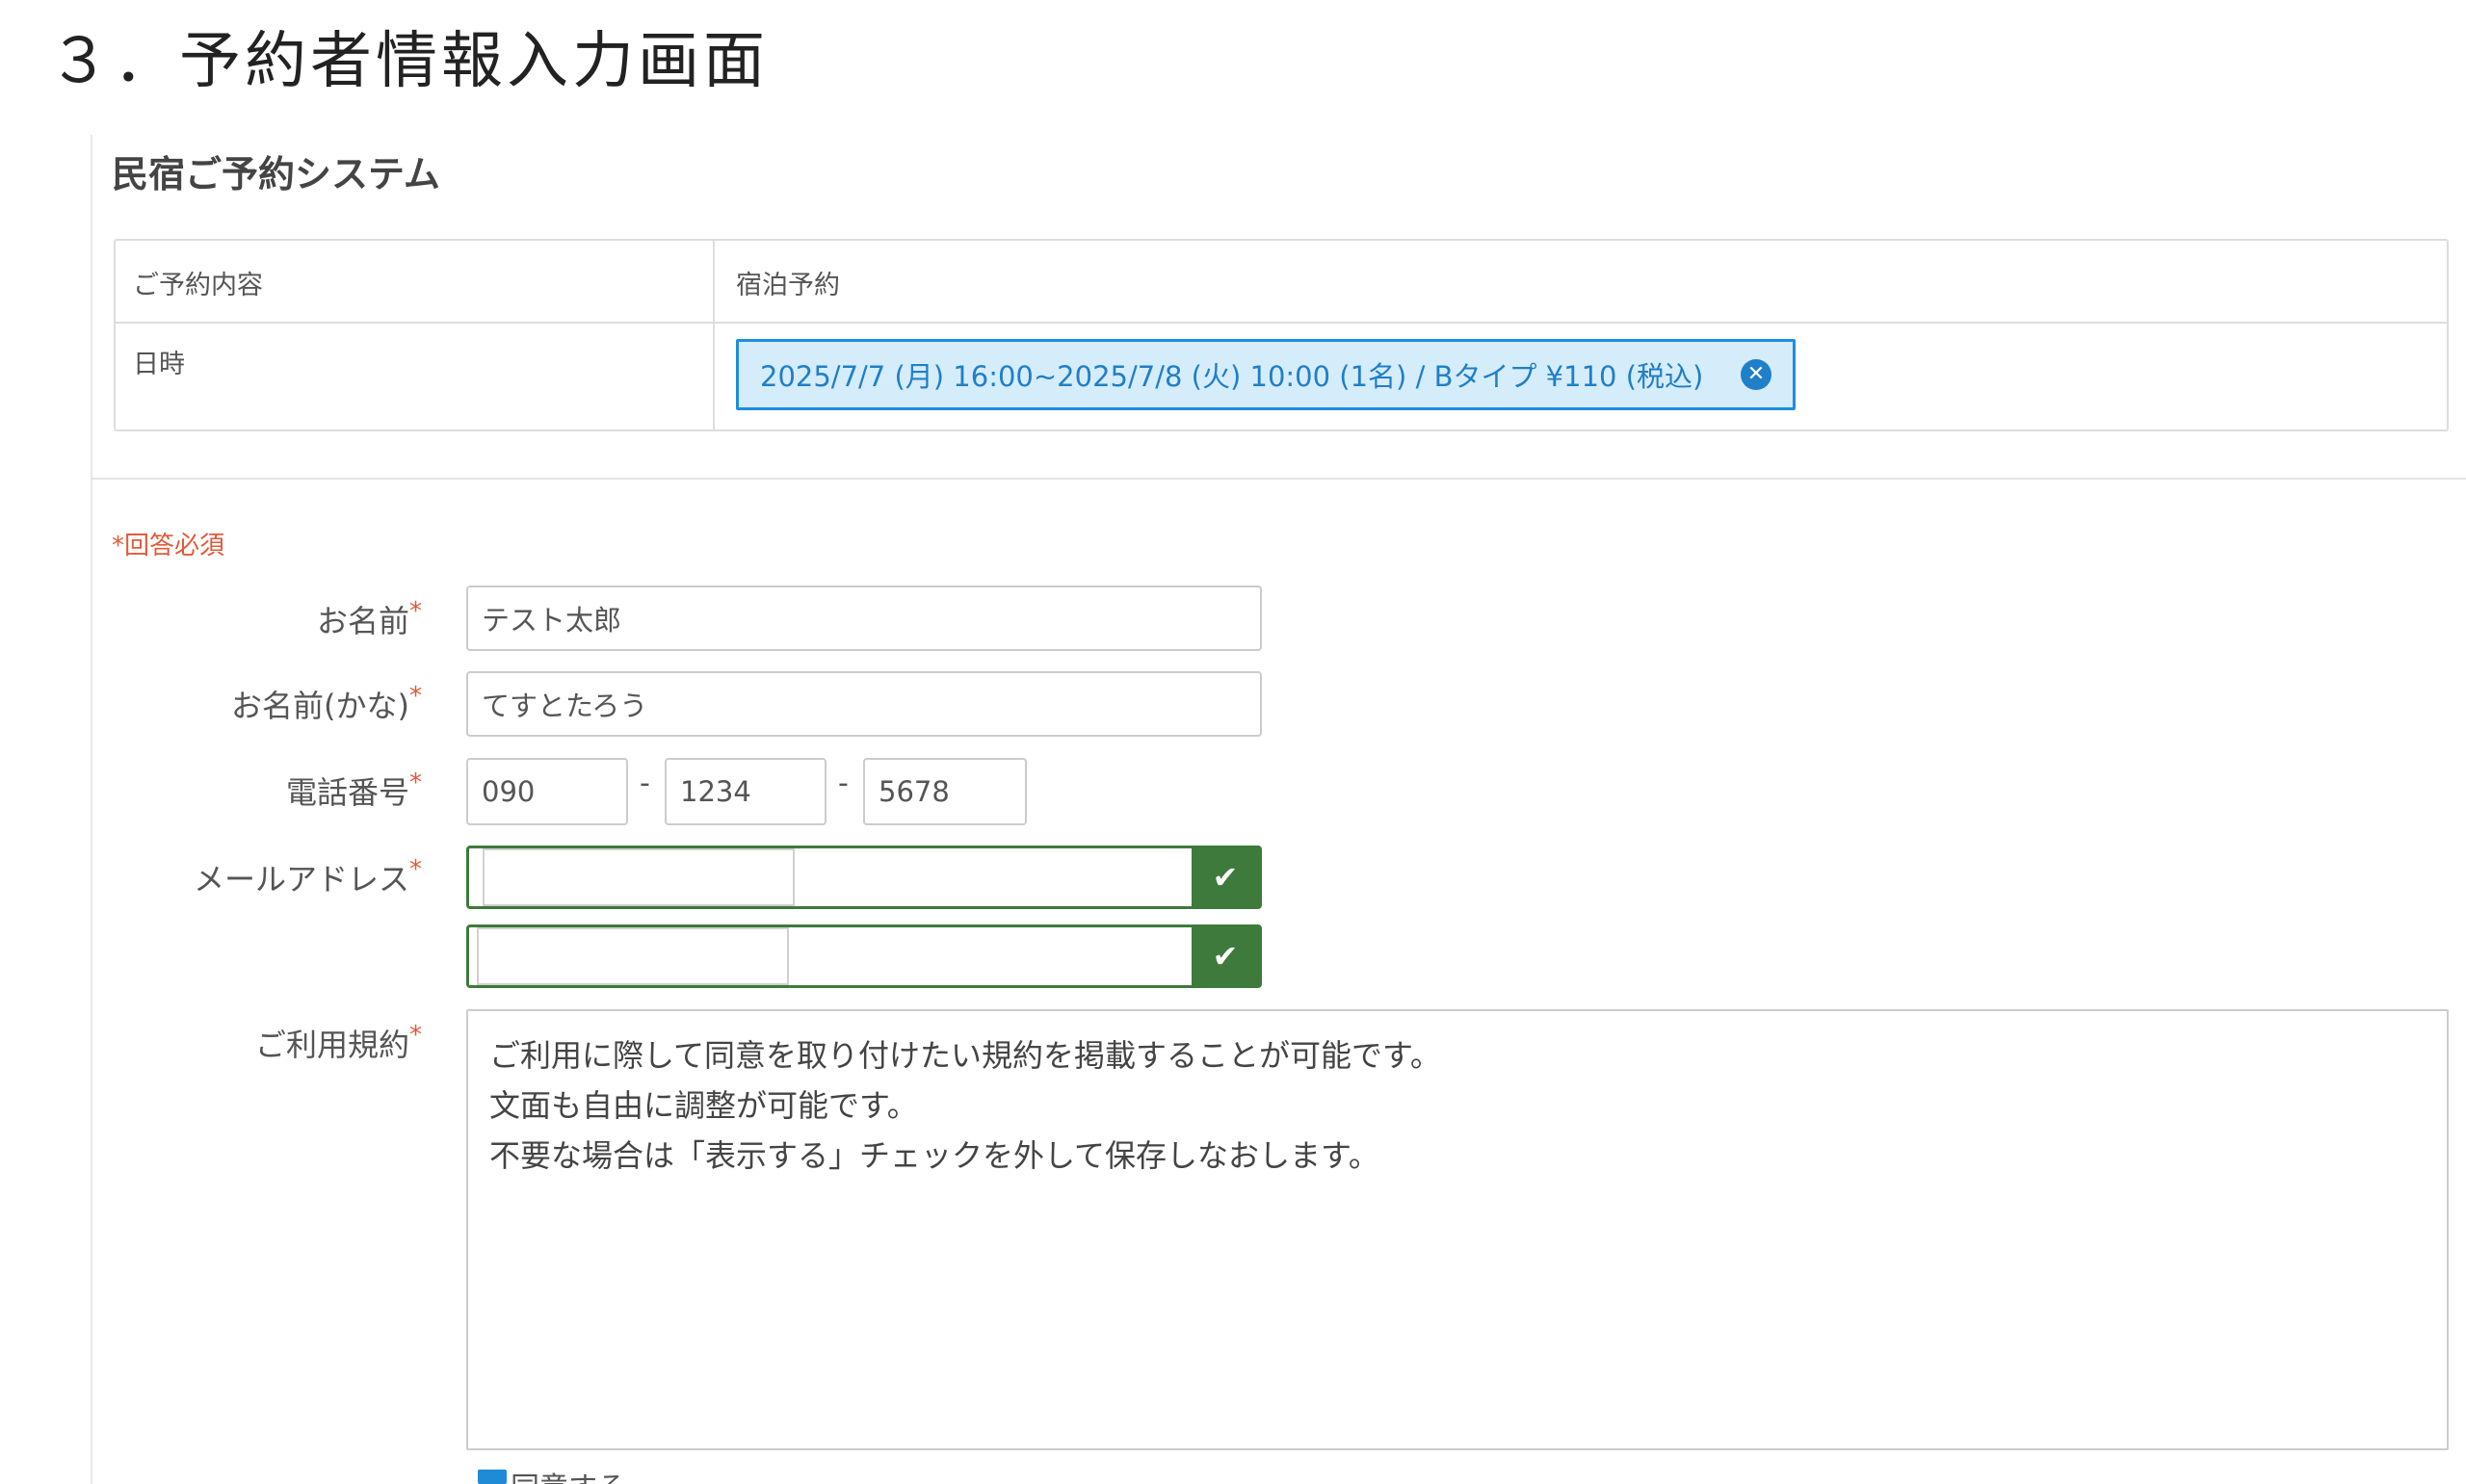  What do you see at coordinates (864, 878) in the screenshot?
I see `email-field: ✔` at bounding box center [864, 878].